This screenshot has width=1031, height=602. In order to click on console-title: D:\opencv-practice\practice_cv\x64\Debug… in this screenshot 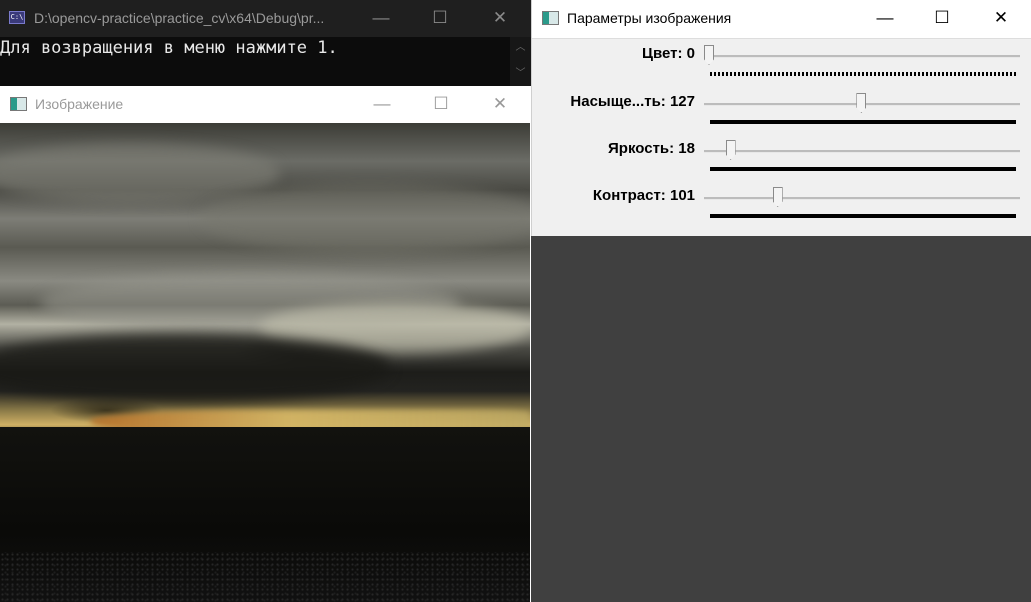, I will do `click(179, 18)`.